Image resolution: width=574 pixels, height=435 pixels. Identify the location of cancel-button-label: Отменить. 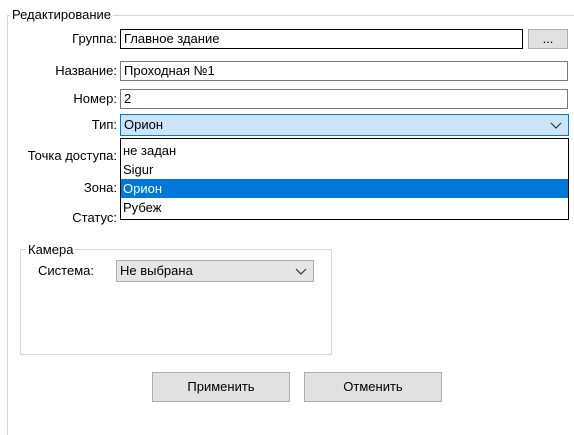
(373, 386).